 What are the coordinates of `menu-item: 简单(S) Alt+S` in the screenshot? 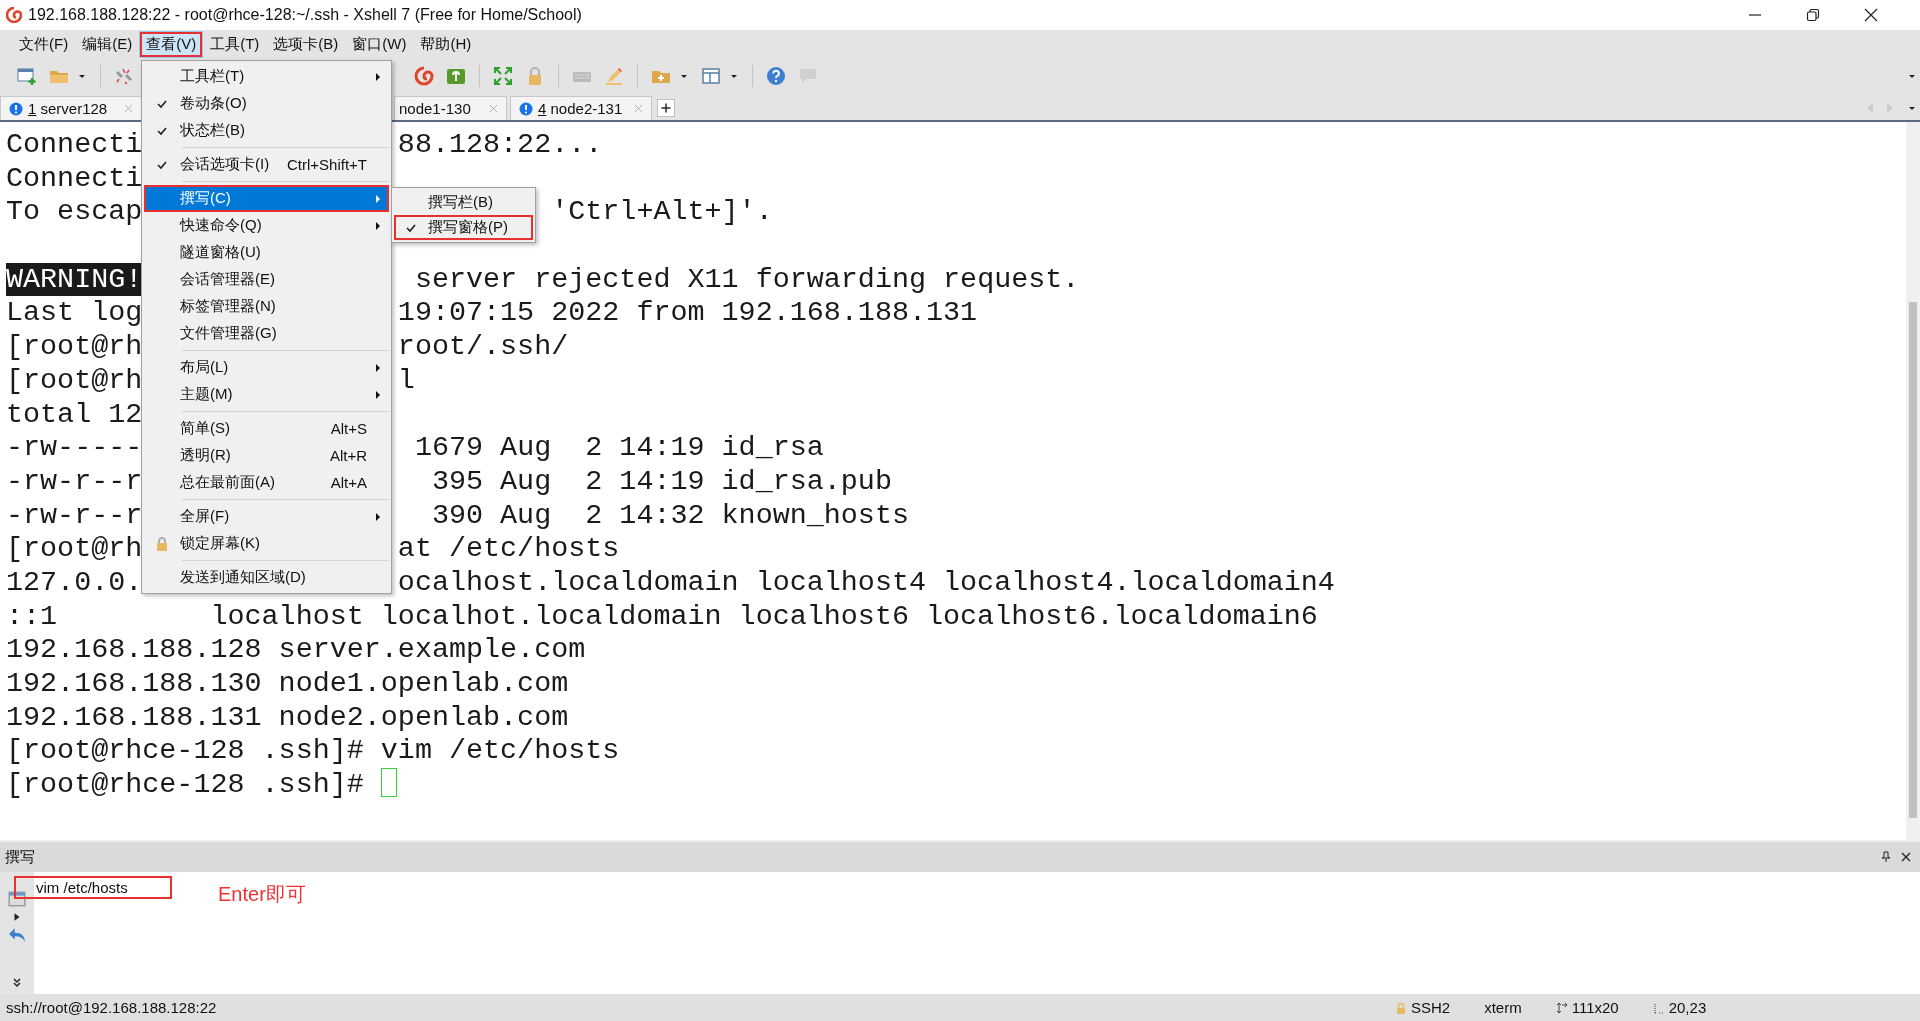 It's located at (266, 428).